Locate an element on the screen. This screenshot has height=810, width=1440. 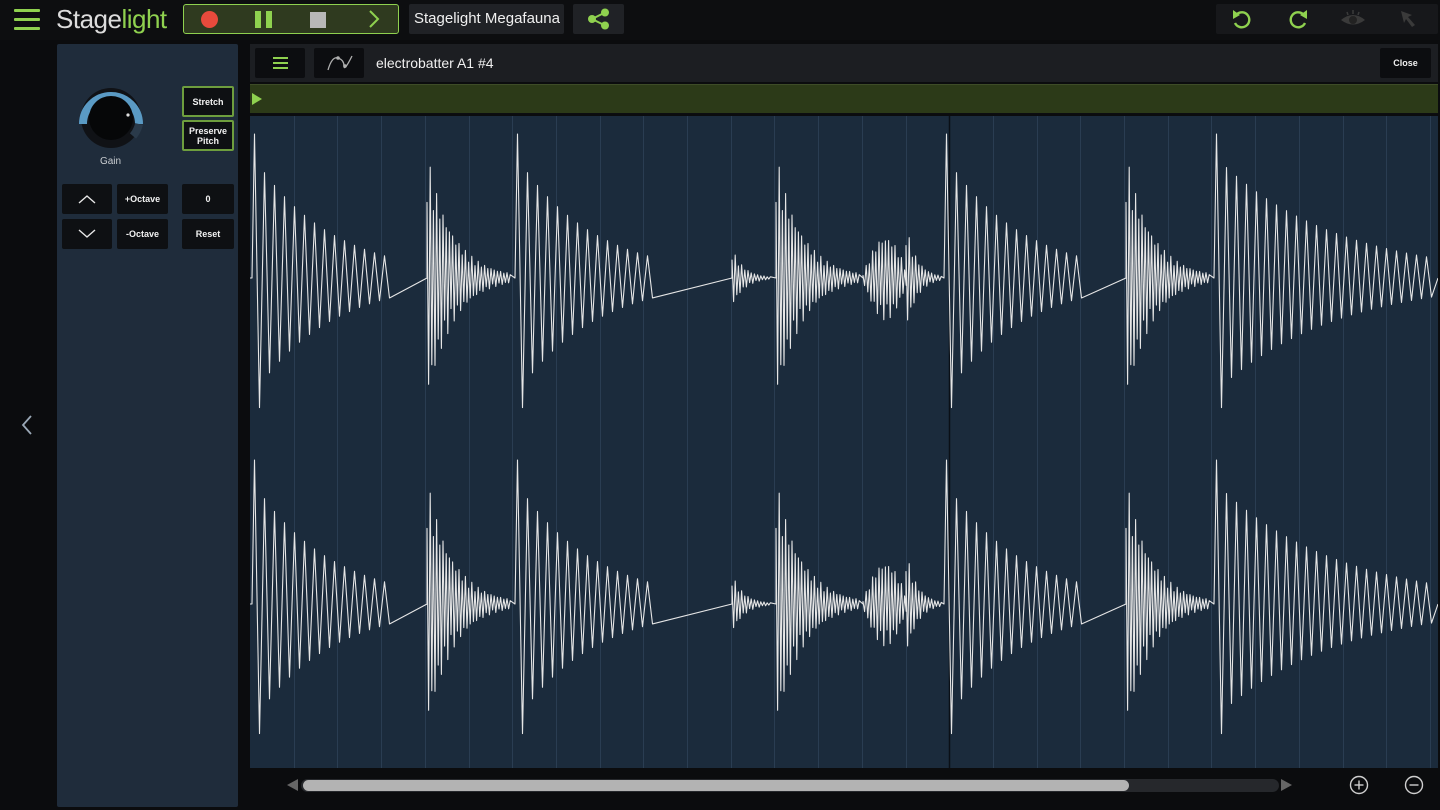
clip-editor-header: electrobatter A1 #4 Close is located at coordinates (844, 63).